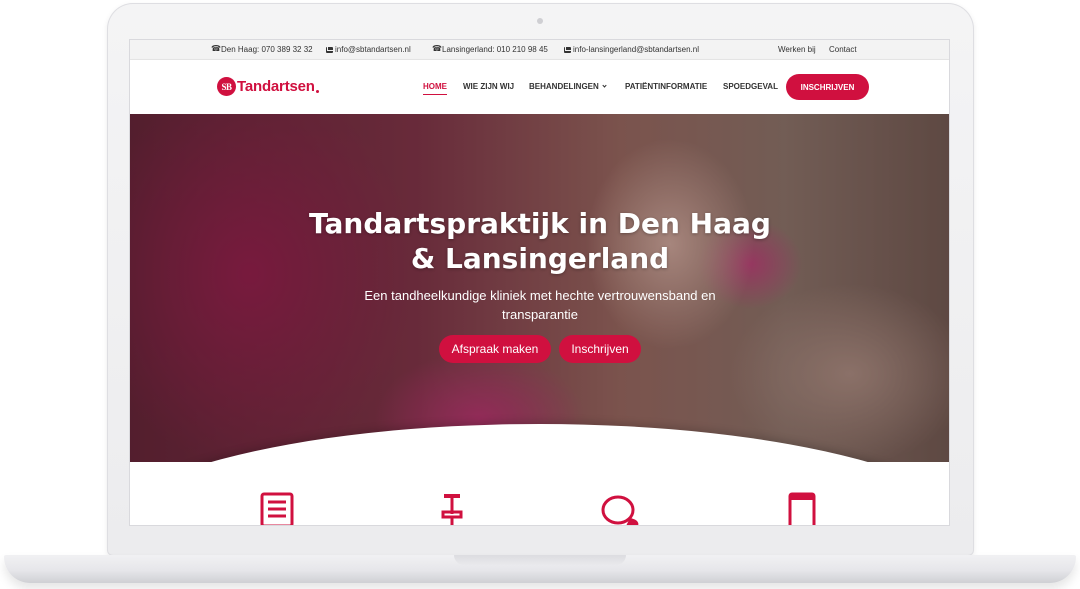 Image resolution: width=1080 pixels, height=589 pixels. I want to click on chevron-down-icon, so click(604, 85).